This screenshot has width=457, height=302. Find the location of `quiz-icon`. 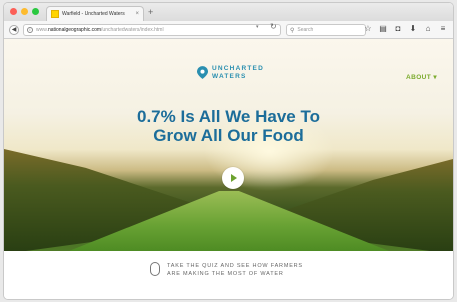

quiz-icon is located at coordinates (155, 269).